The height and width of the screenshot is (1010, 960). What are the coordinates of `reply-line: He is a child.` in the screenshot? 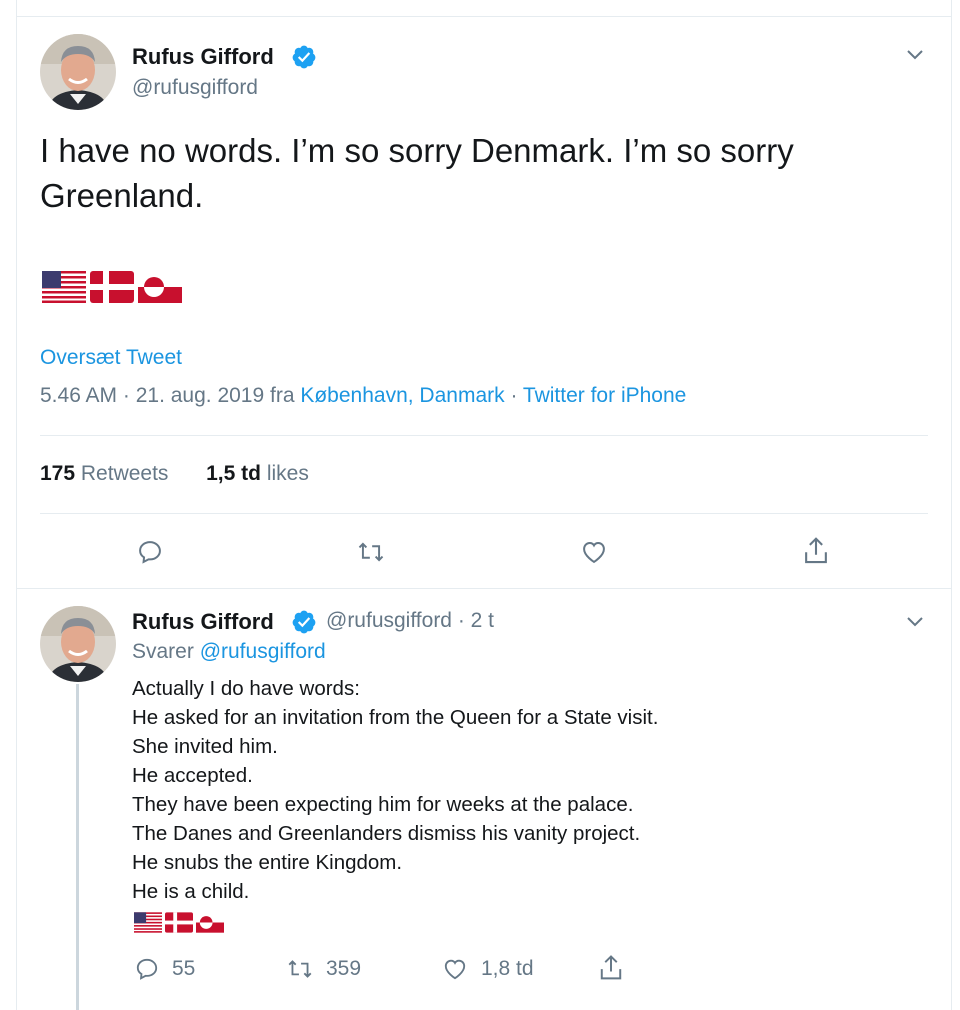 It's located at (191, 891).